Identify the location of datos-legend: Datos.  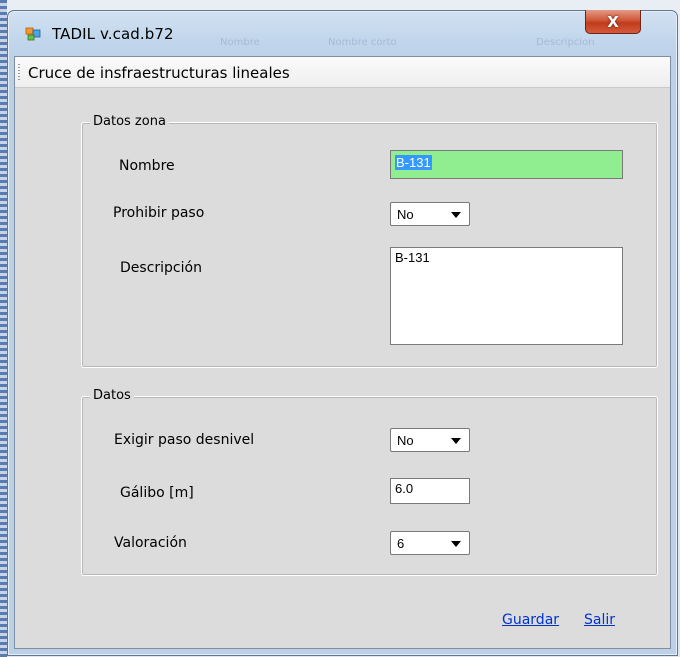
(112, 395).